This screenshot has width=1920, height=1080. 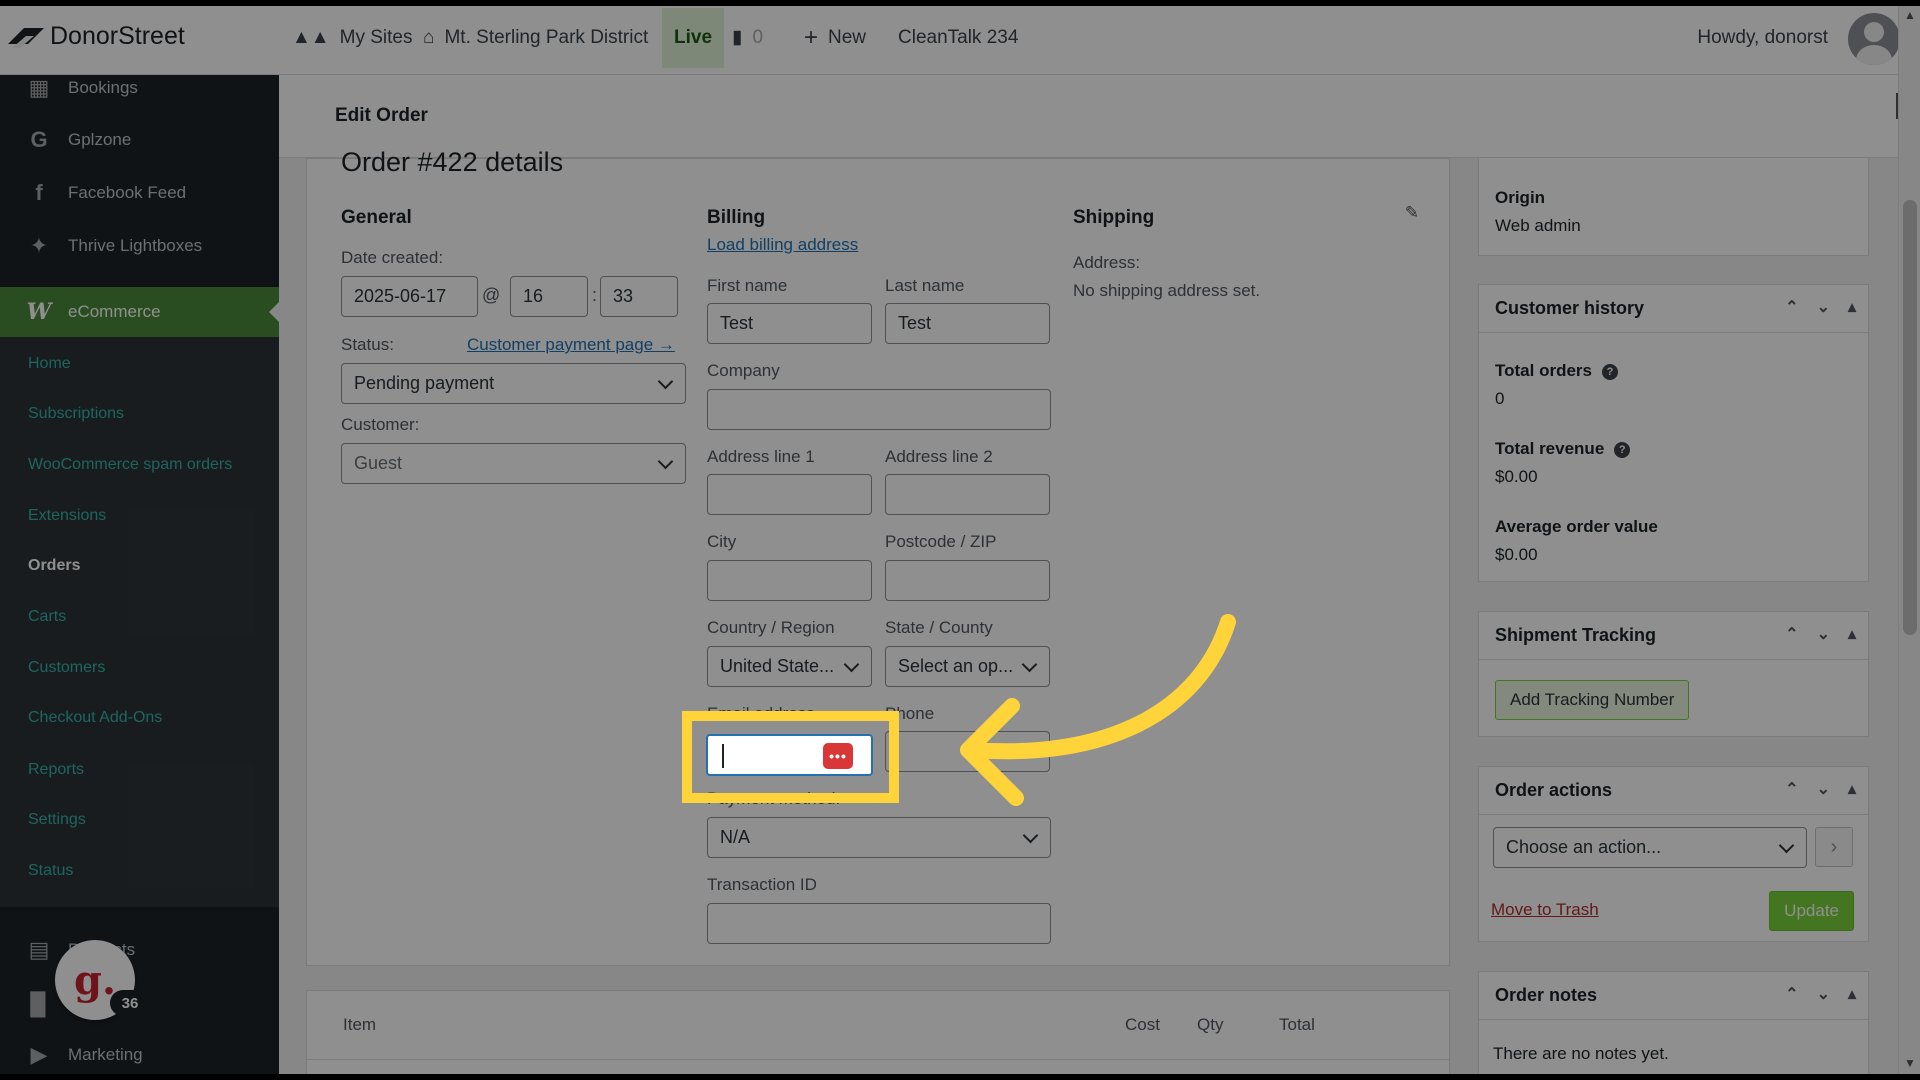 I want to click on shipment-tracking-header: Shipment Tracking ⌃ ⌄ ▴, so click(x=1673, y=636).